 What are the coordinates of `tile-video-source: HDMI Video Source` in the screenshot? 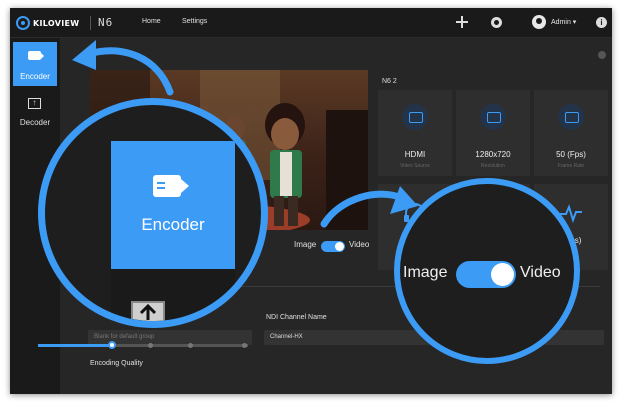 It's located at (415, 133).